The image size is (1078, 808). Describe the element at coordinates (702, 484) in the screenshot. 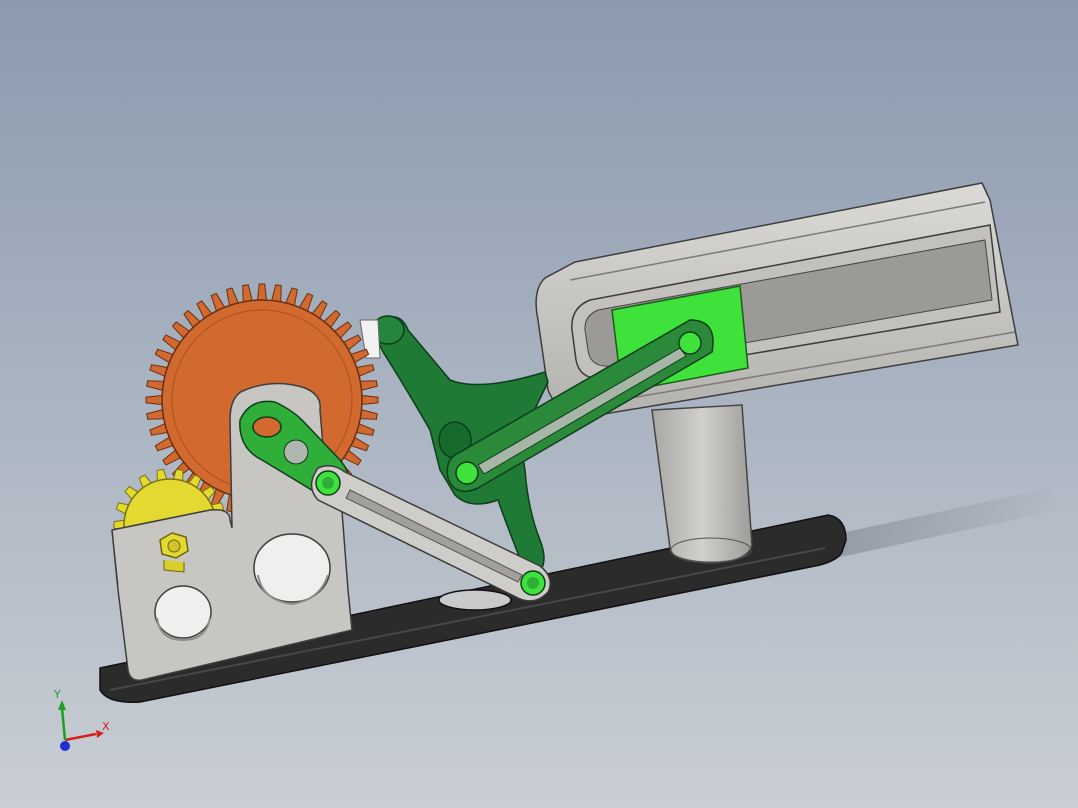

I see `support-column` at that location.